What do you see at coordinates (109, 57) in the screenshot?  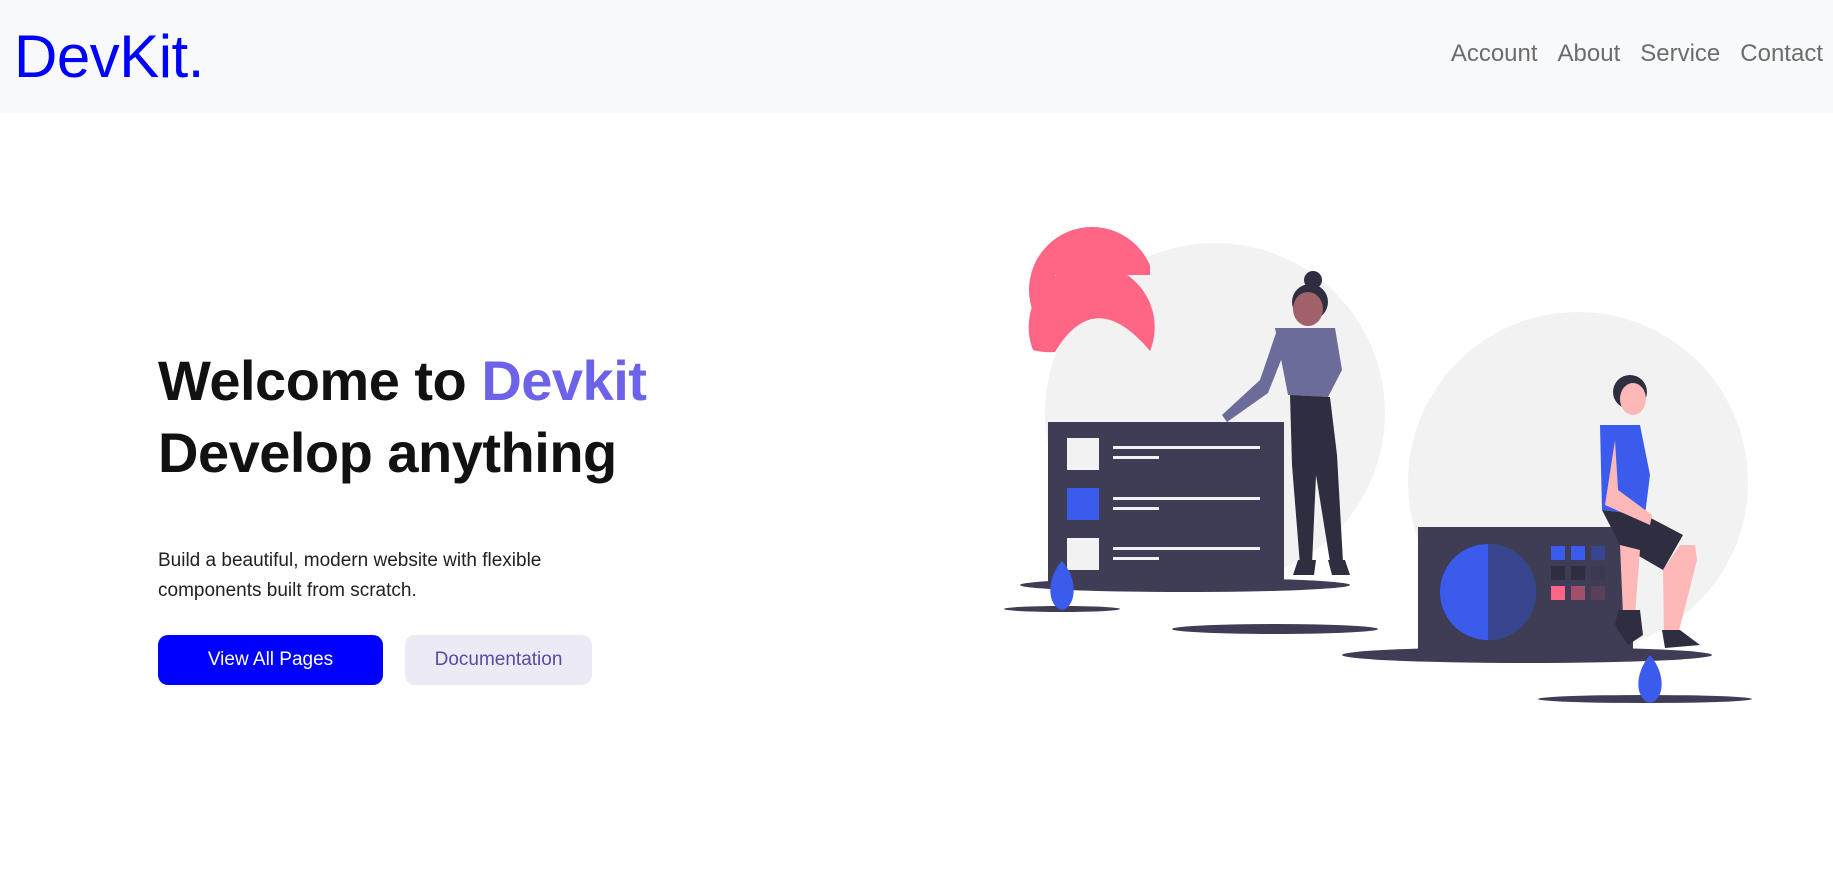 I see `brand-logo: DevKit.` at bounding box center [109, 57].